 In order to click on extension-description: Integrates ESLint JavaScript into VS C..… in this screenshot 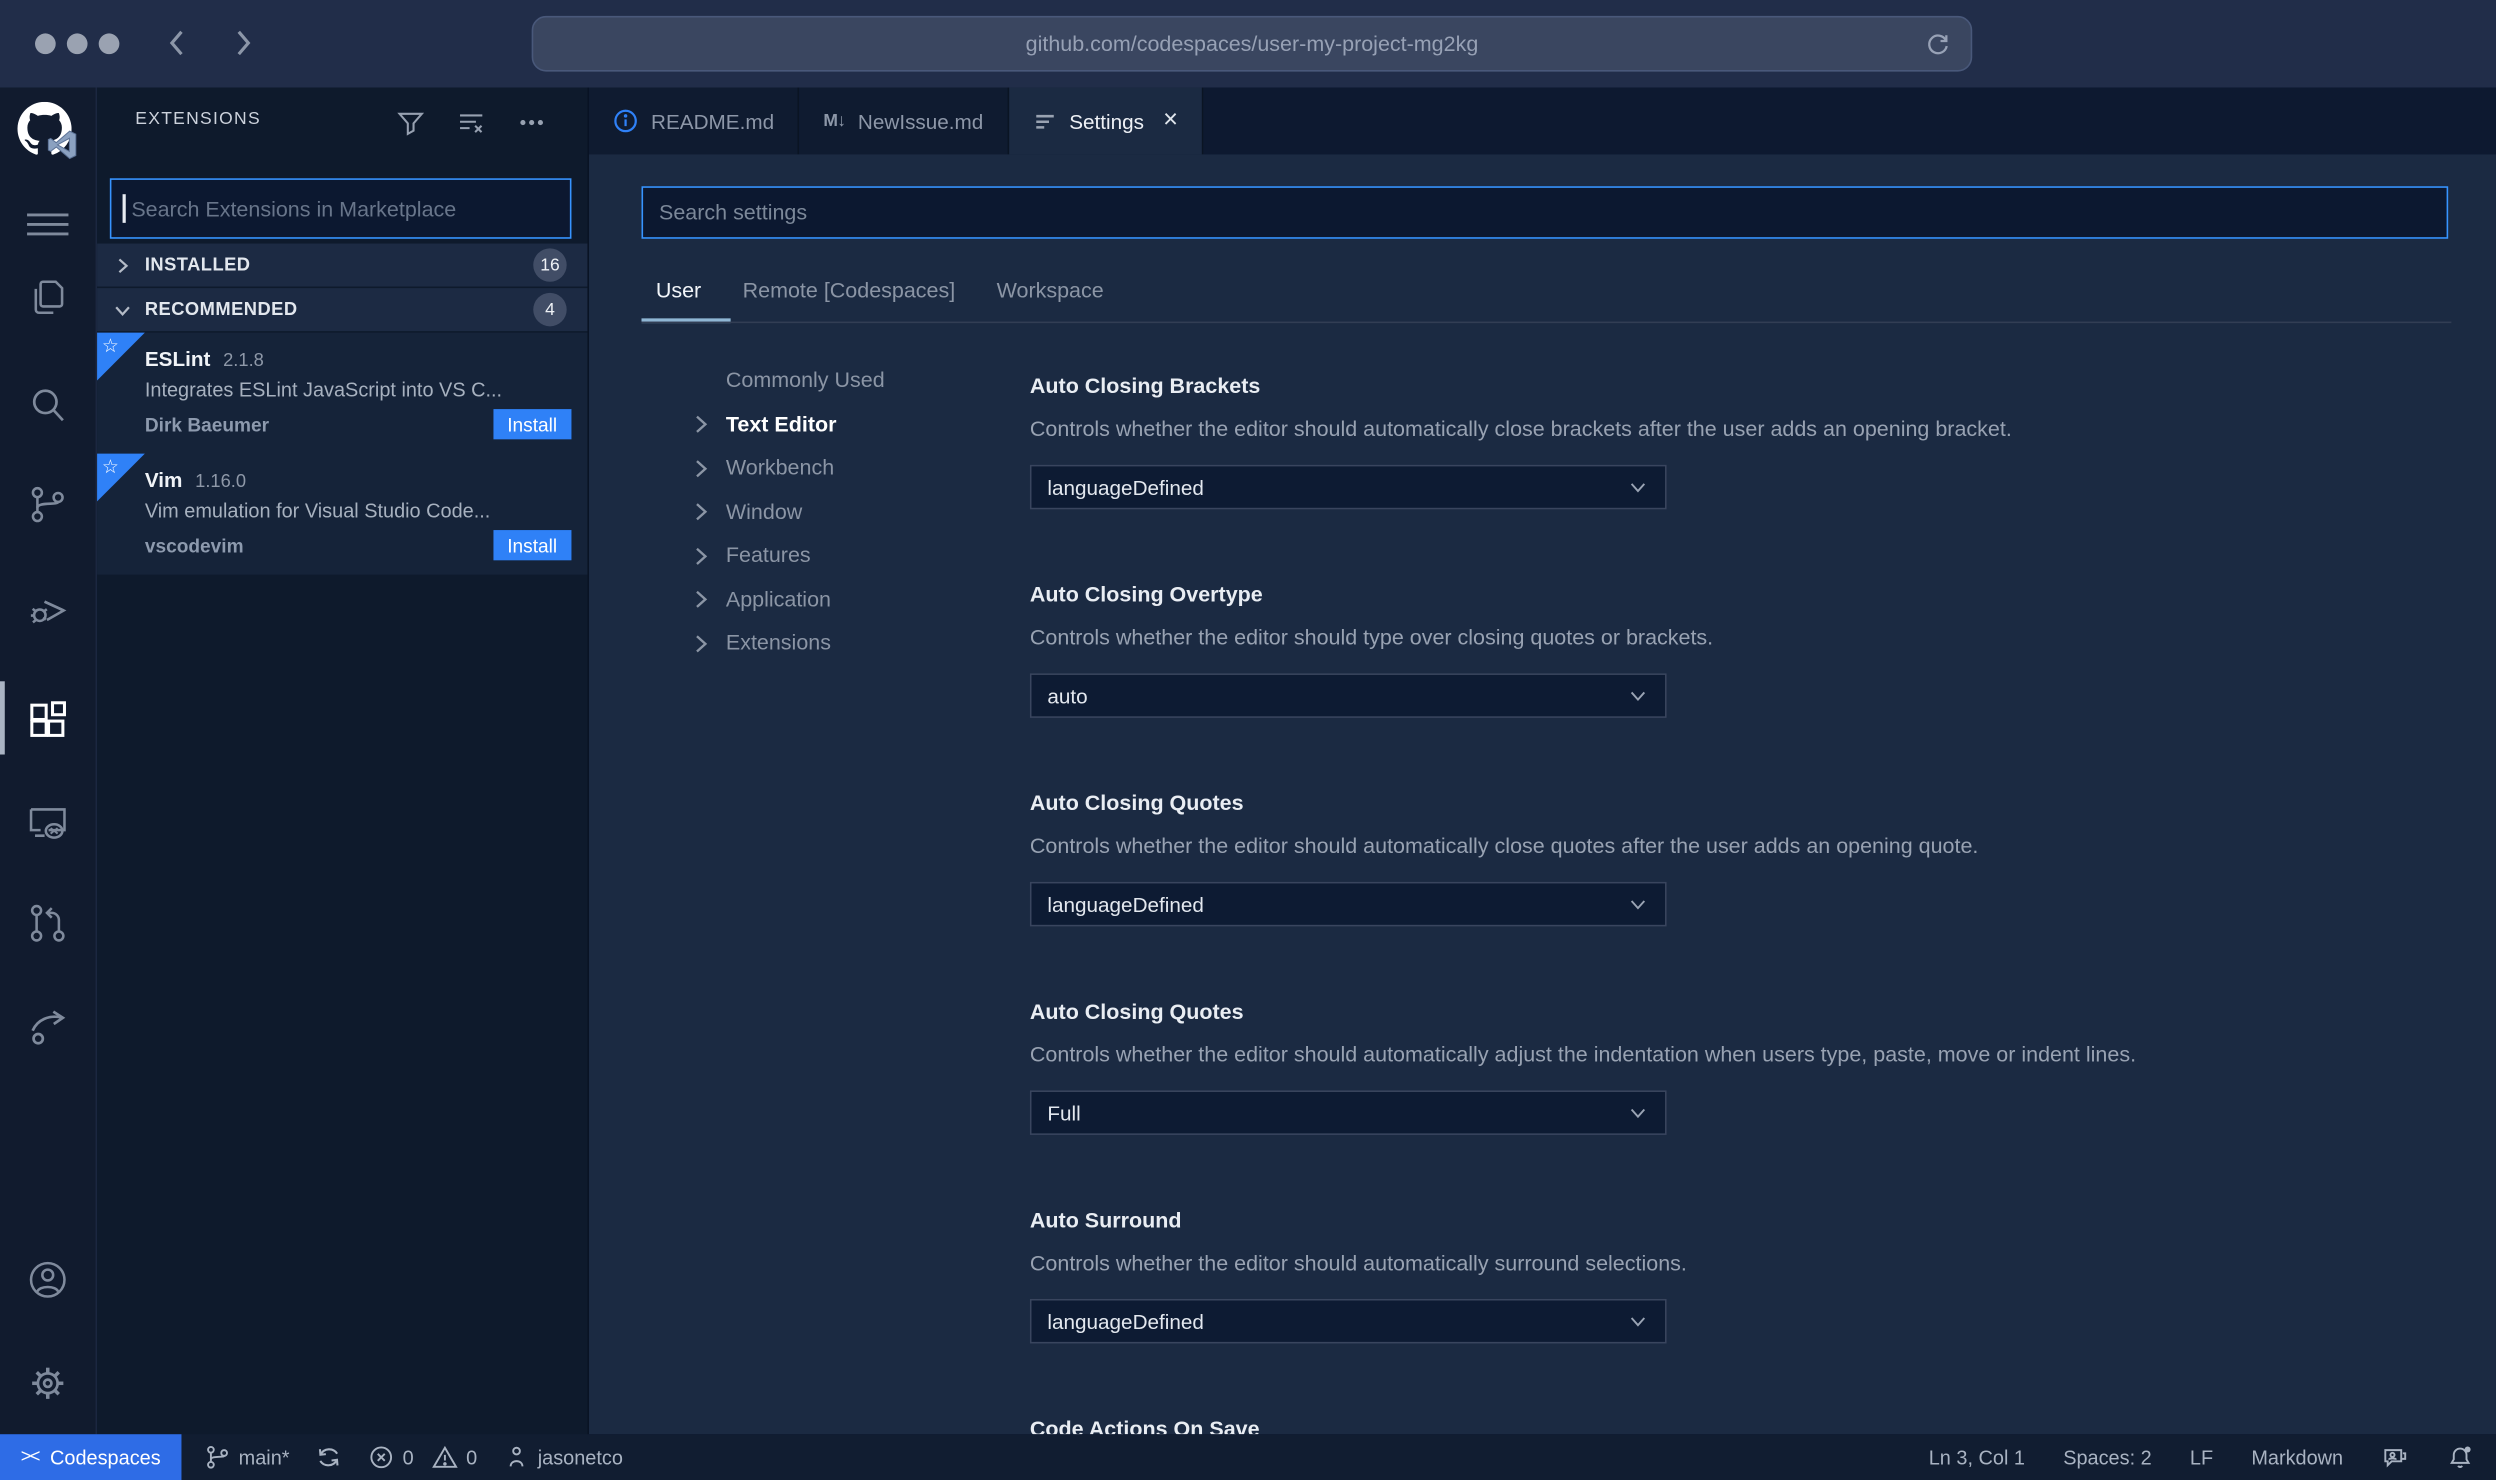, I will do `click(323, 390)`.